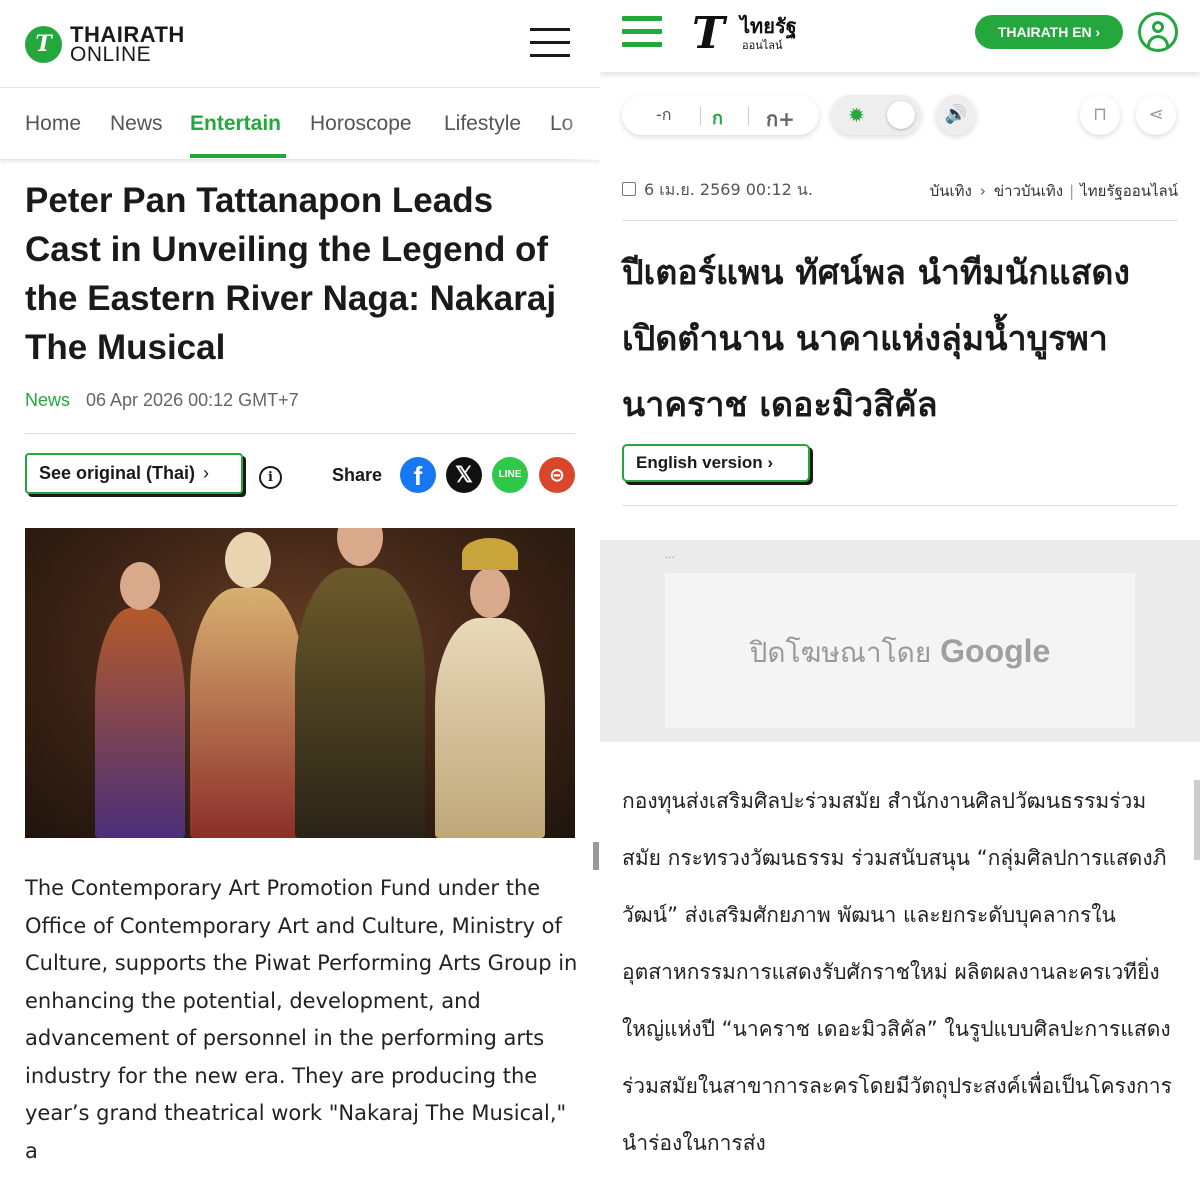 The image size is (1200, 1200). I want to click on breadcrumb-item: ไทยรัฐออนไลน์, so click(1129, 191).